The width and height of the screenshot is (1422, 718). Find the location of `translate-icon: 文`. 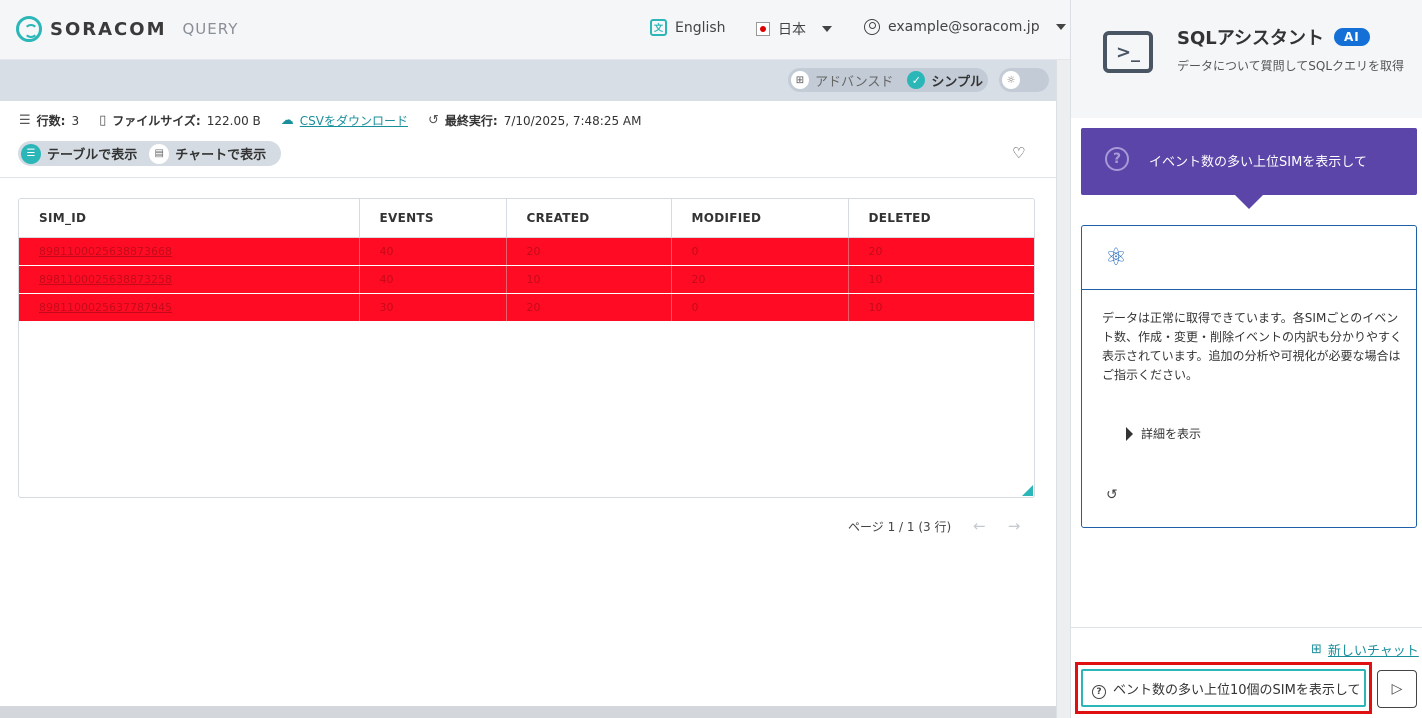

translate-icon: 文 is located at coordinates (658, 27).